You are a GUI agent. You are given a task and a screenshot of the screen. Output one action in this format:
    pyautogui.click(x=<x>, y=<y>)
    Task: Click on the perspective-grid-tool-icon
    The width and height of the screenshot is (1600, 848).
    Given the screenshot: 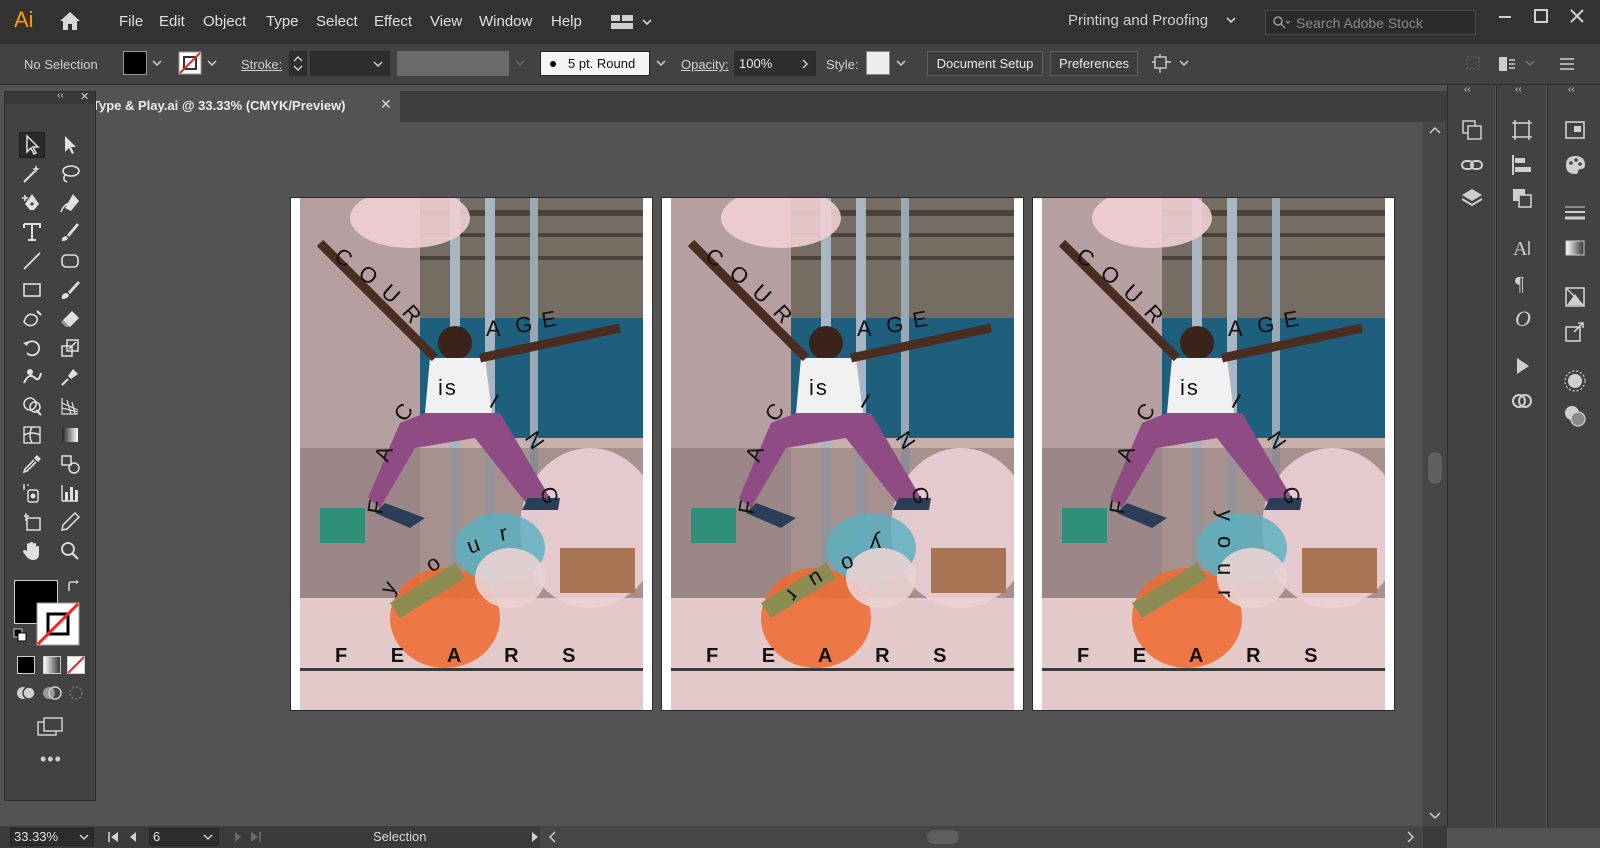 What is the action you would take?
    pyautogui.click(x=70, y=406)
    